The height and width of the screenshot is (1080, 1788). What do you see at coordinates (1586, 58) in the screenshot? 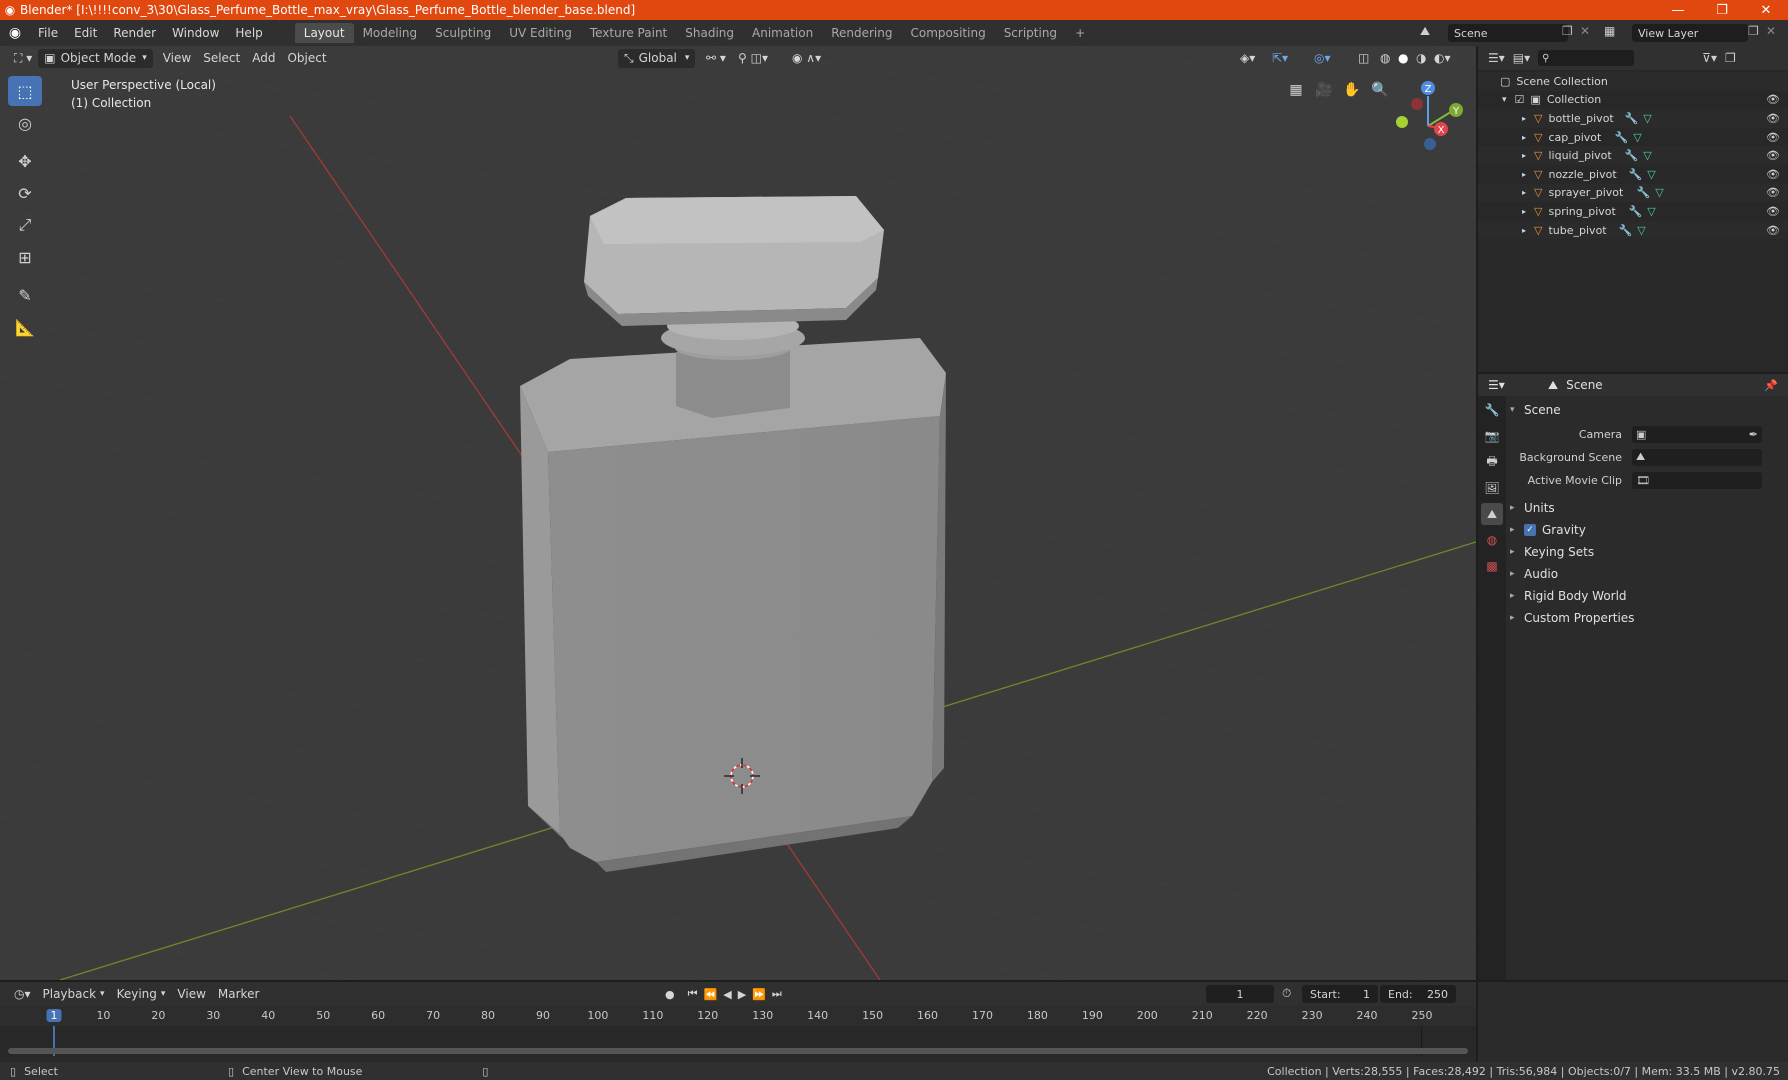
I see `search-field: ⚲` at bounding box center [1586, 58].